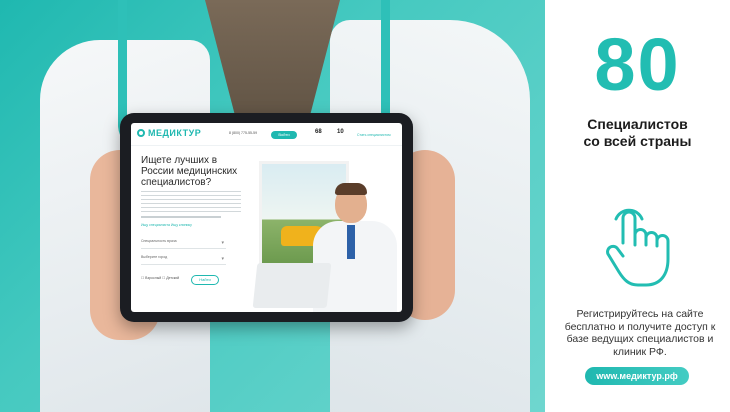 The image size is (730, 412). I want to click on age-checkboxes: ☐ Взрослый ☐ Детский, so click(160, 278).